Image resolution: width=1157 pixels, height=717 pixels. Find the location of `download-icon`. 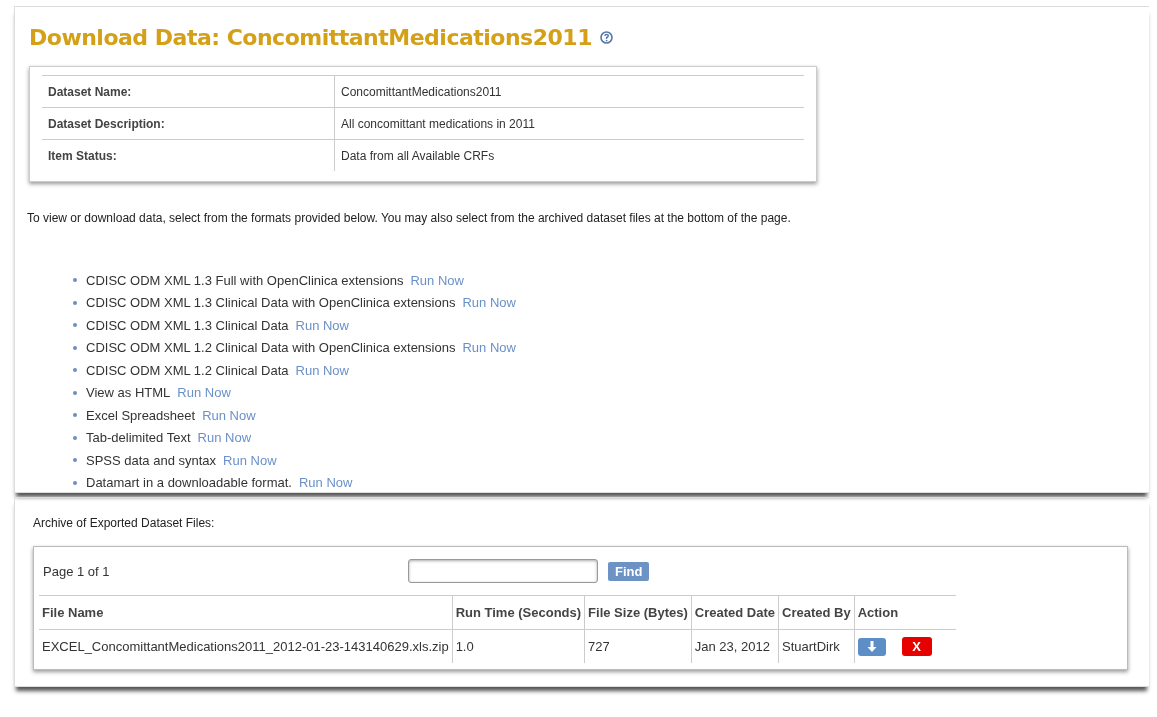

download-icon is located at coordinates (871, 646).